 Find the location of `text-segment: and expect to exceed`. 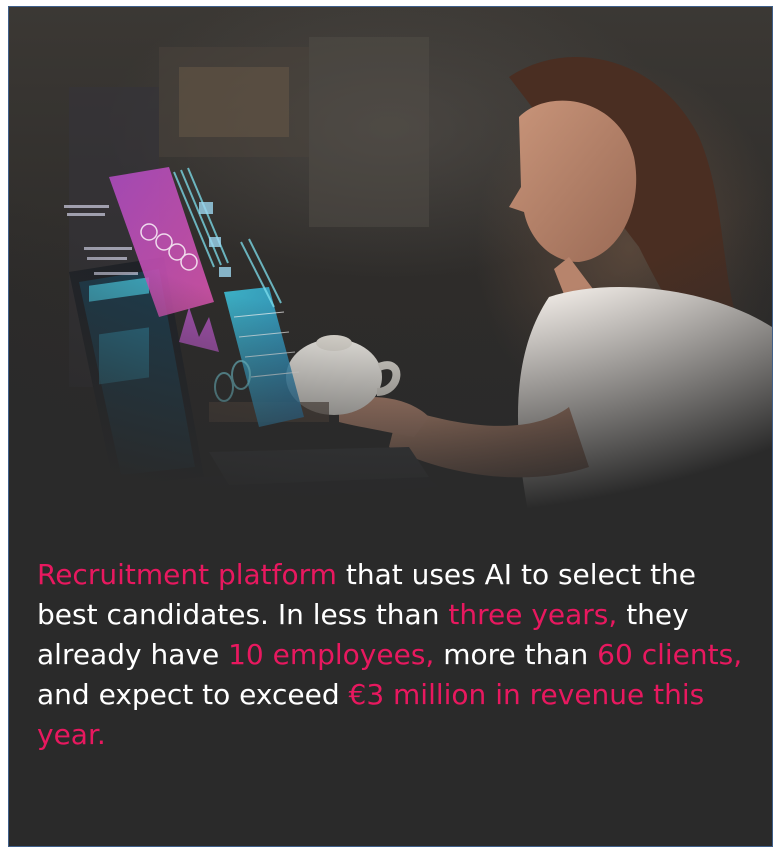

text-segment: and expect to exceed is located at coordinates (193, 694).